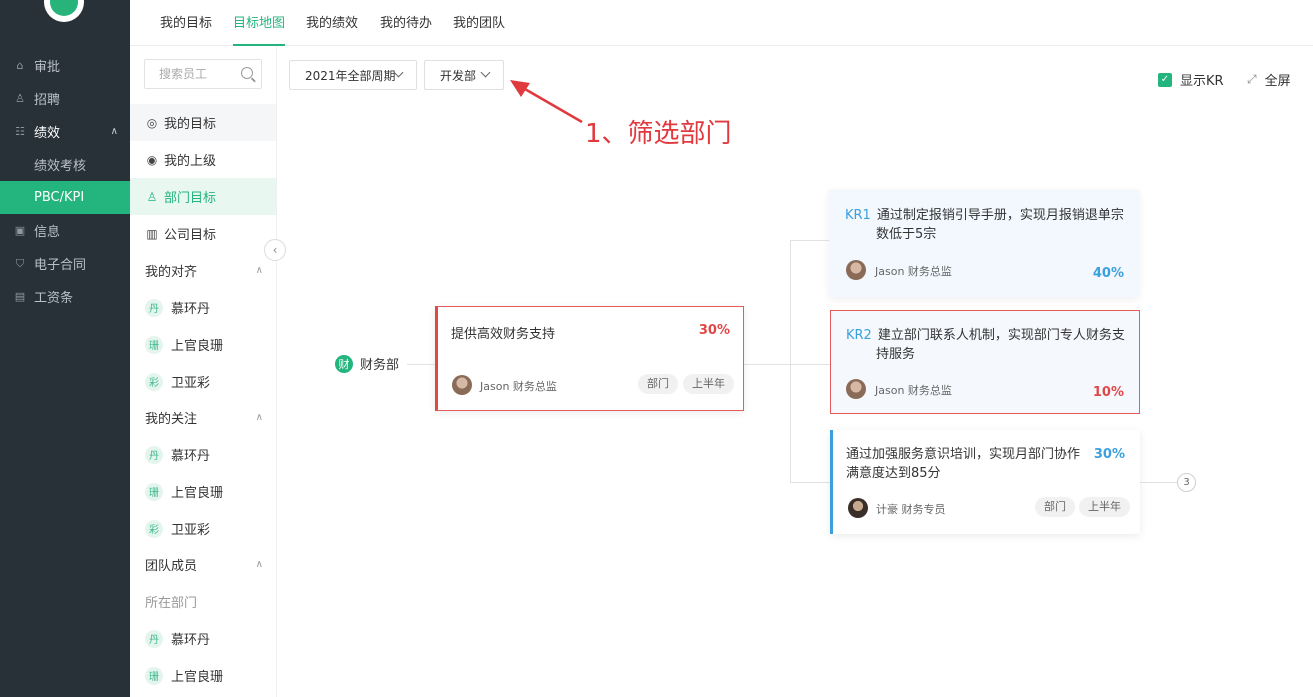  What do you see at coordinates (906, 234) in the screenshot?
I see `kr-text-line: 数低于5宗` at bounding box center [906, 234].